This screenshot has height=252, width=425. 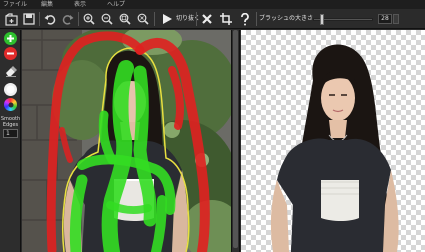 I want to click on zoom-in-icon, so click(x=89, y=19).